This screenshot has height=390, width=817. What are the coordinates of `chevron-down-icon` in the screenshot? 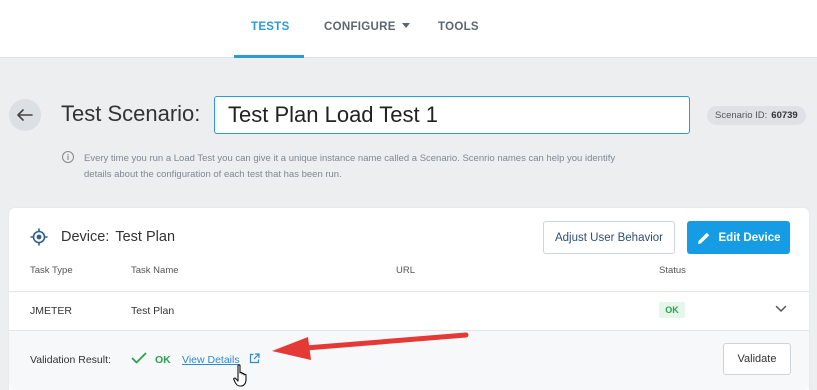 It's located at (781, 309).